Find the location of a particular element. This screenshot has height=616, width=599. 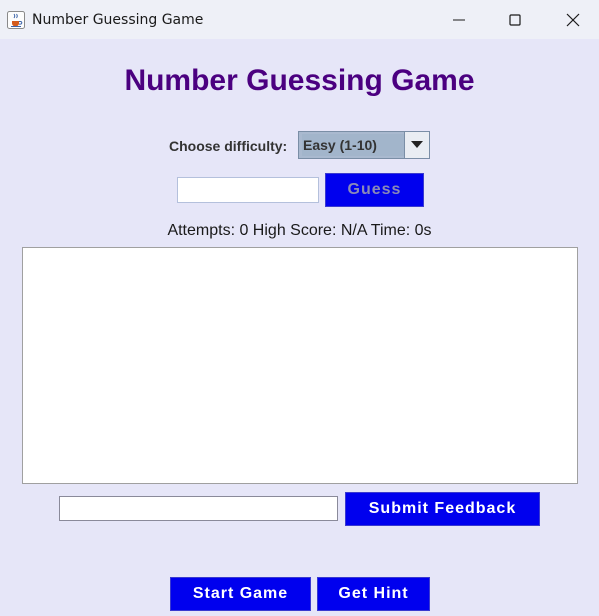

java-cup-icon is located at coordinates (16, 20).